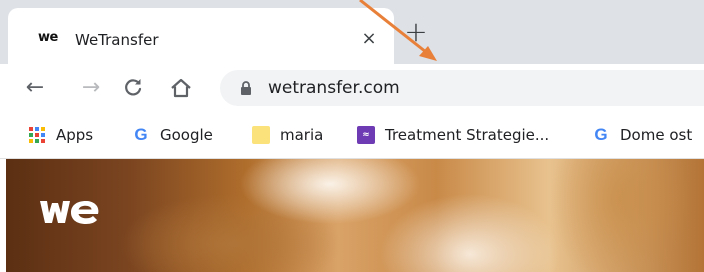 The height and width of the screenshot is (272, 704). Describe the element at coordinates (117, 40) in the screenshot. I see `tab-title: WeTransfer` at that location.